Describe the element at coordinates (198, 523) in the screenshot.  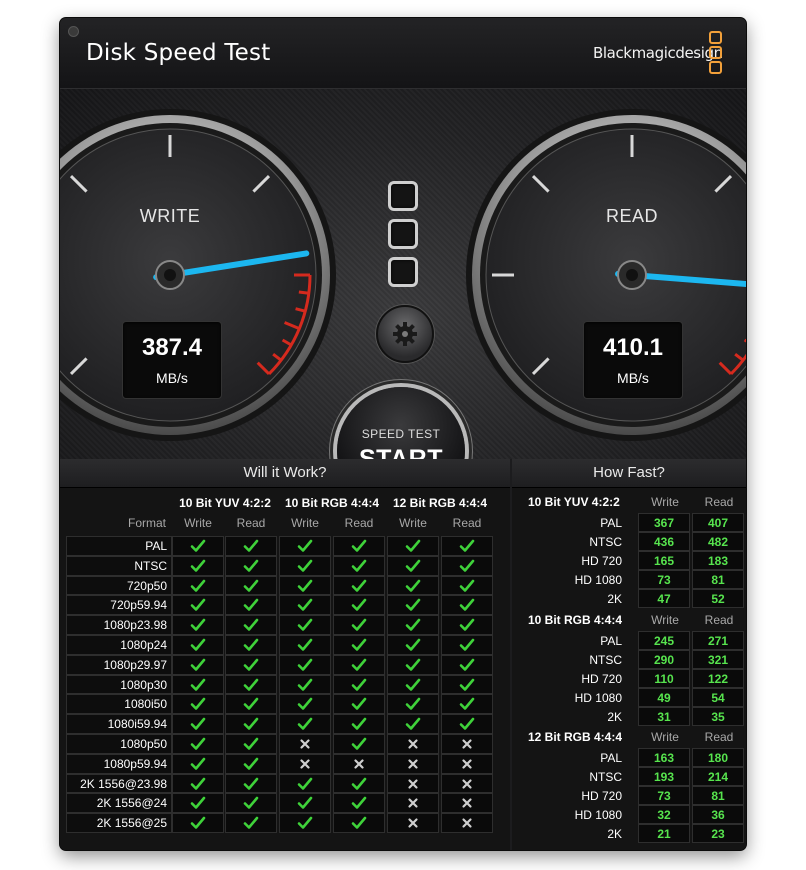
I see `write-column-header: Write` at that location.